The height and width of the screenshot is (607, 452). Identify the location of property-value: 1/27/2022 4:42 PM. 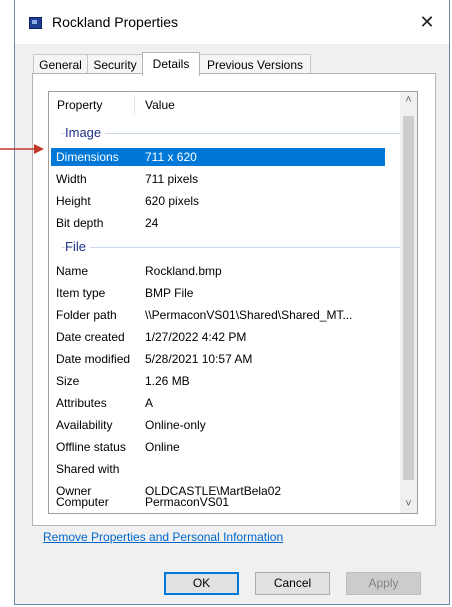
(196, 337).